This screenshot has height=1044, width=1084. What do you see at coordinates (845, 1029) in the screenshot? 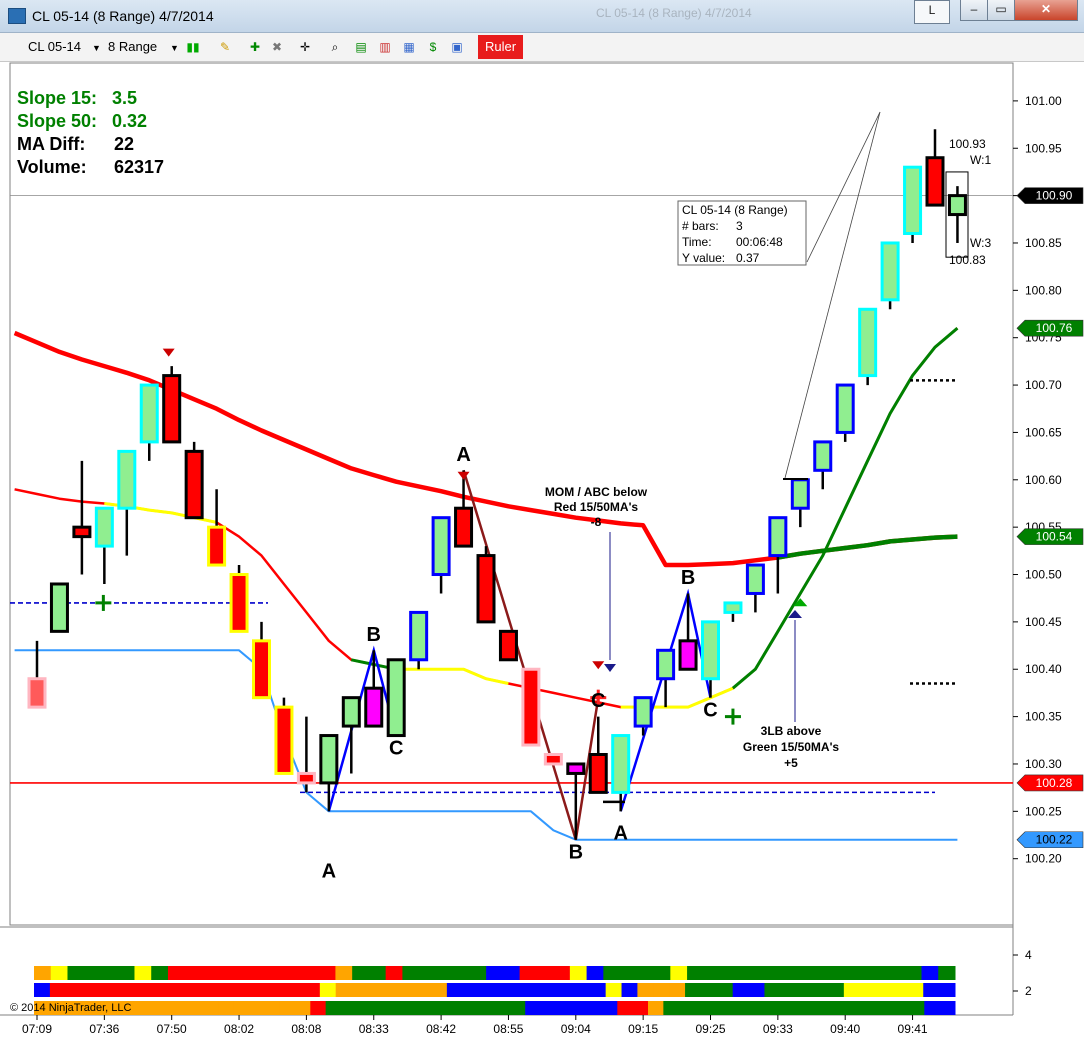
I see `x-tick-label: 09:40` at bounding box center [845, 1029].